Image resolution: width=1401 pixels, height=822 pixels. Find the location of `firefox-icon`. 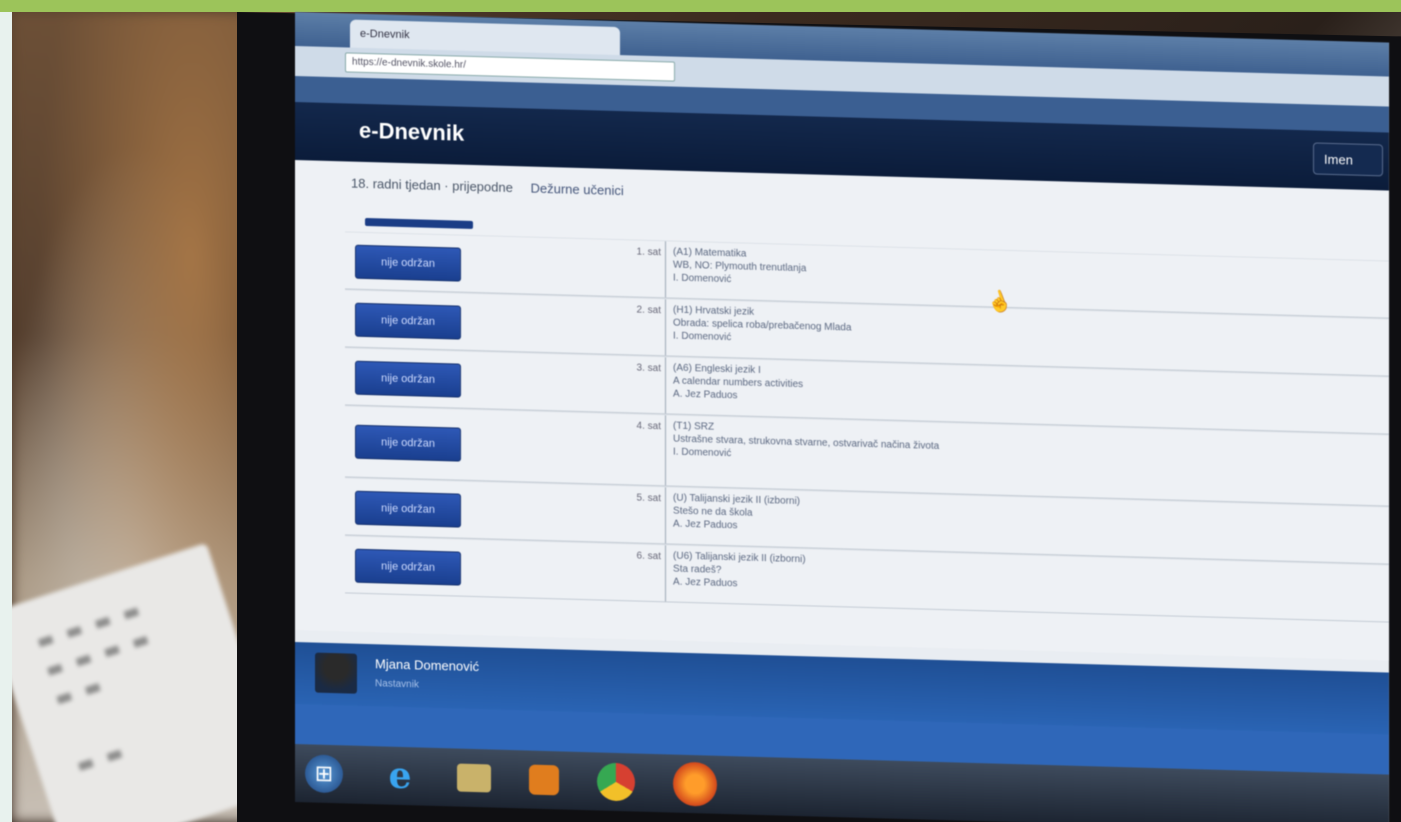

firefox-icon is located at coordinates (695, 784).